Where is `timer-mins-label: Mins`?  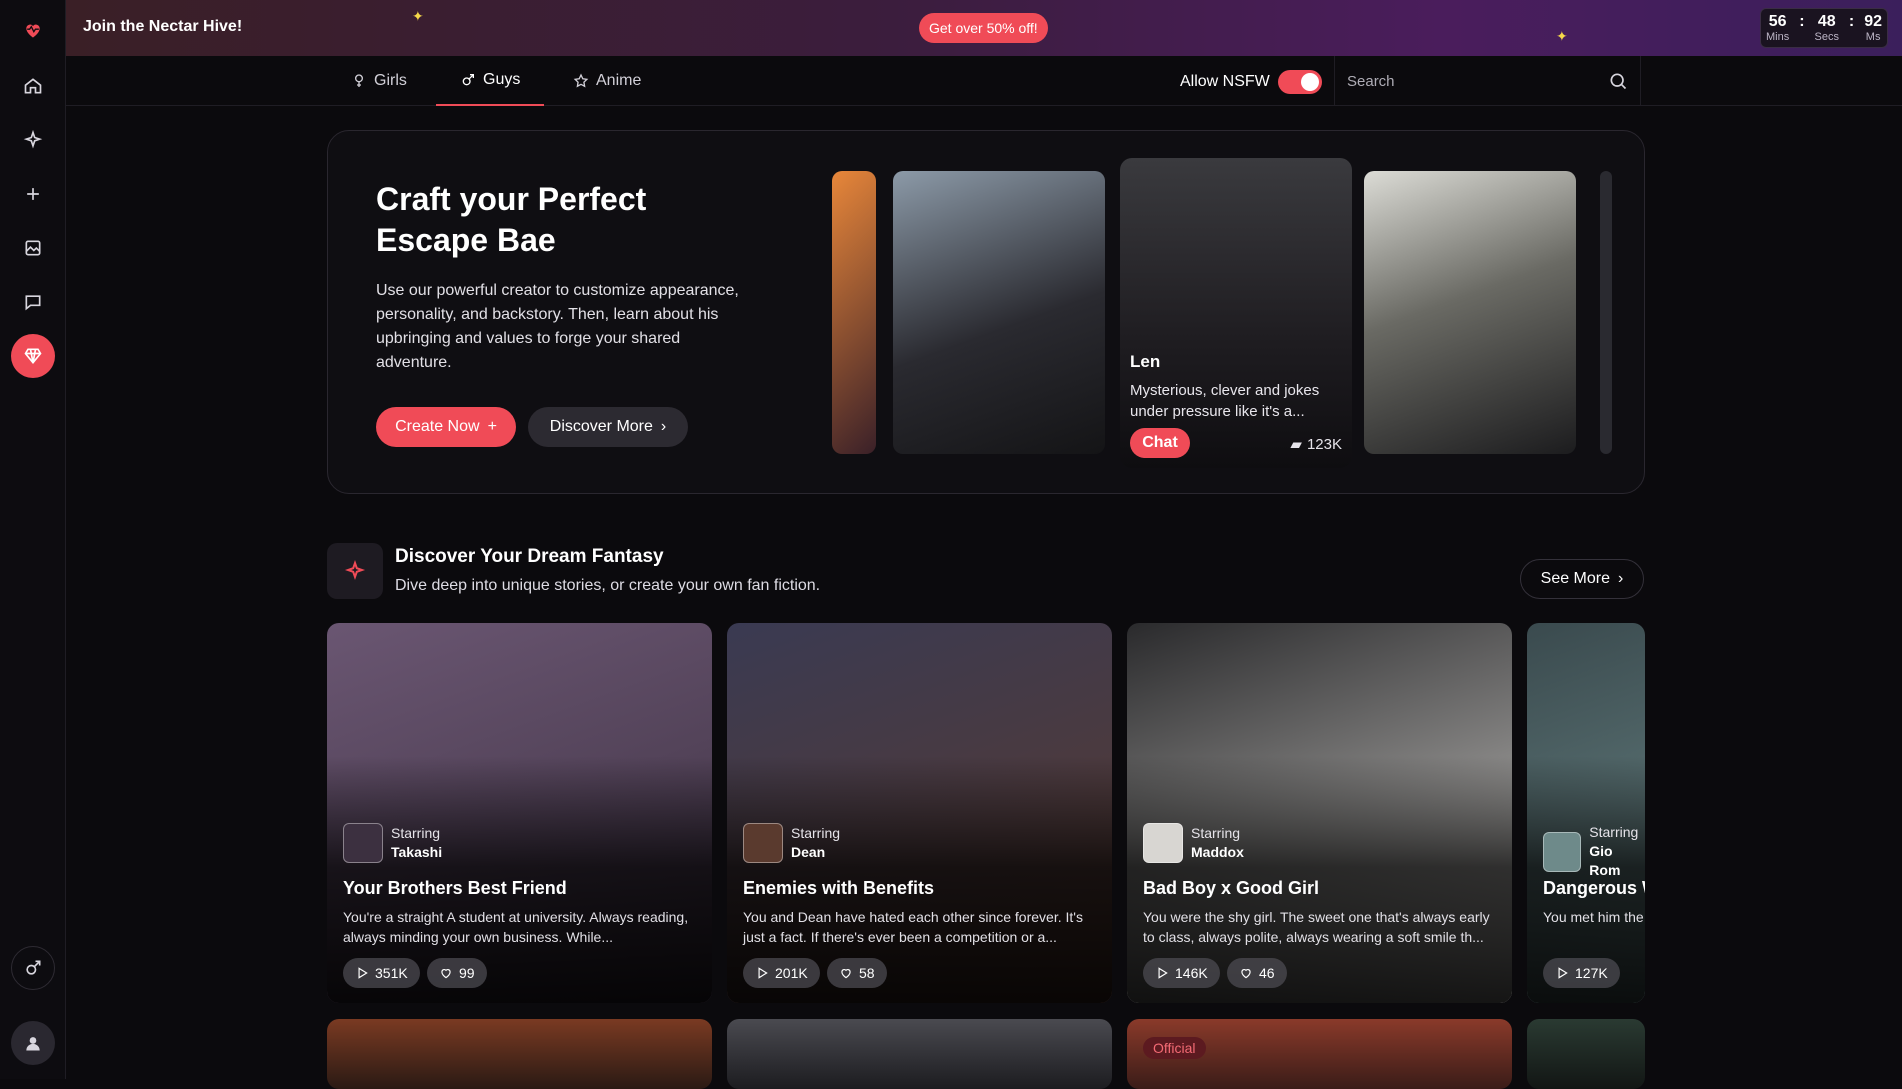 timer-mins-label: Mins is located at coordinates (1777, 37).